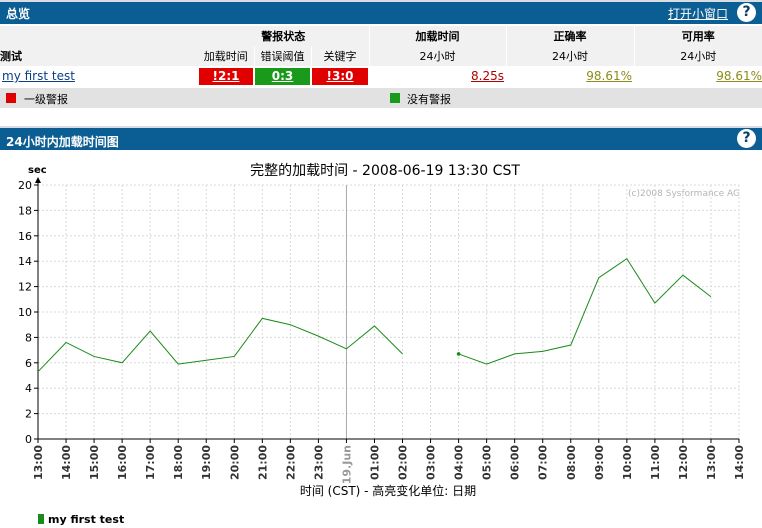 This screenshot has height=528, width=762. I want to click on x-tick-label: 22:00, so click(290, 462).